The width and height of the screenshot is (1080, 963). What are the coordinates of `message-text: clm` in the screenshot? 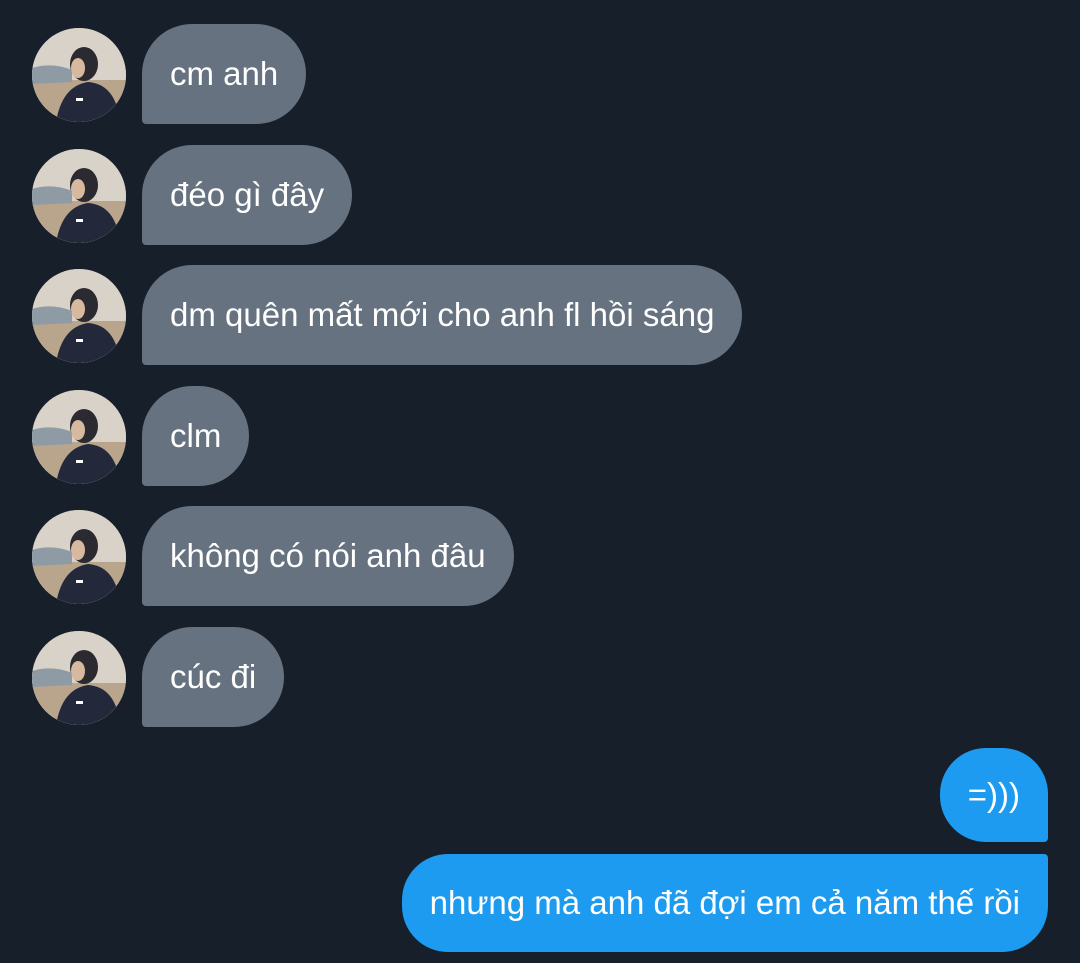 It's located at (196, 435).